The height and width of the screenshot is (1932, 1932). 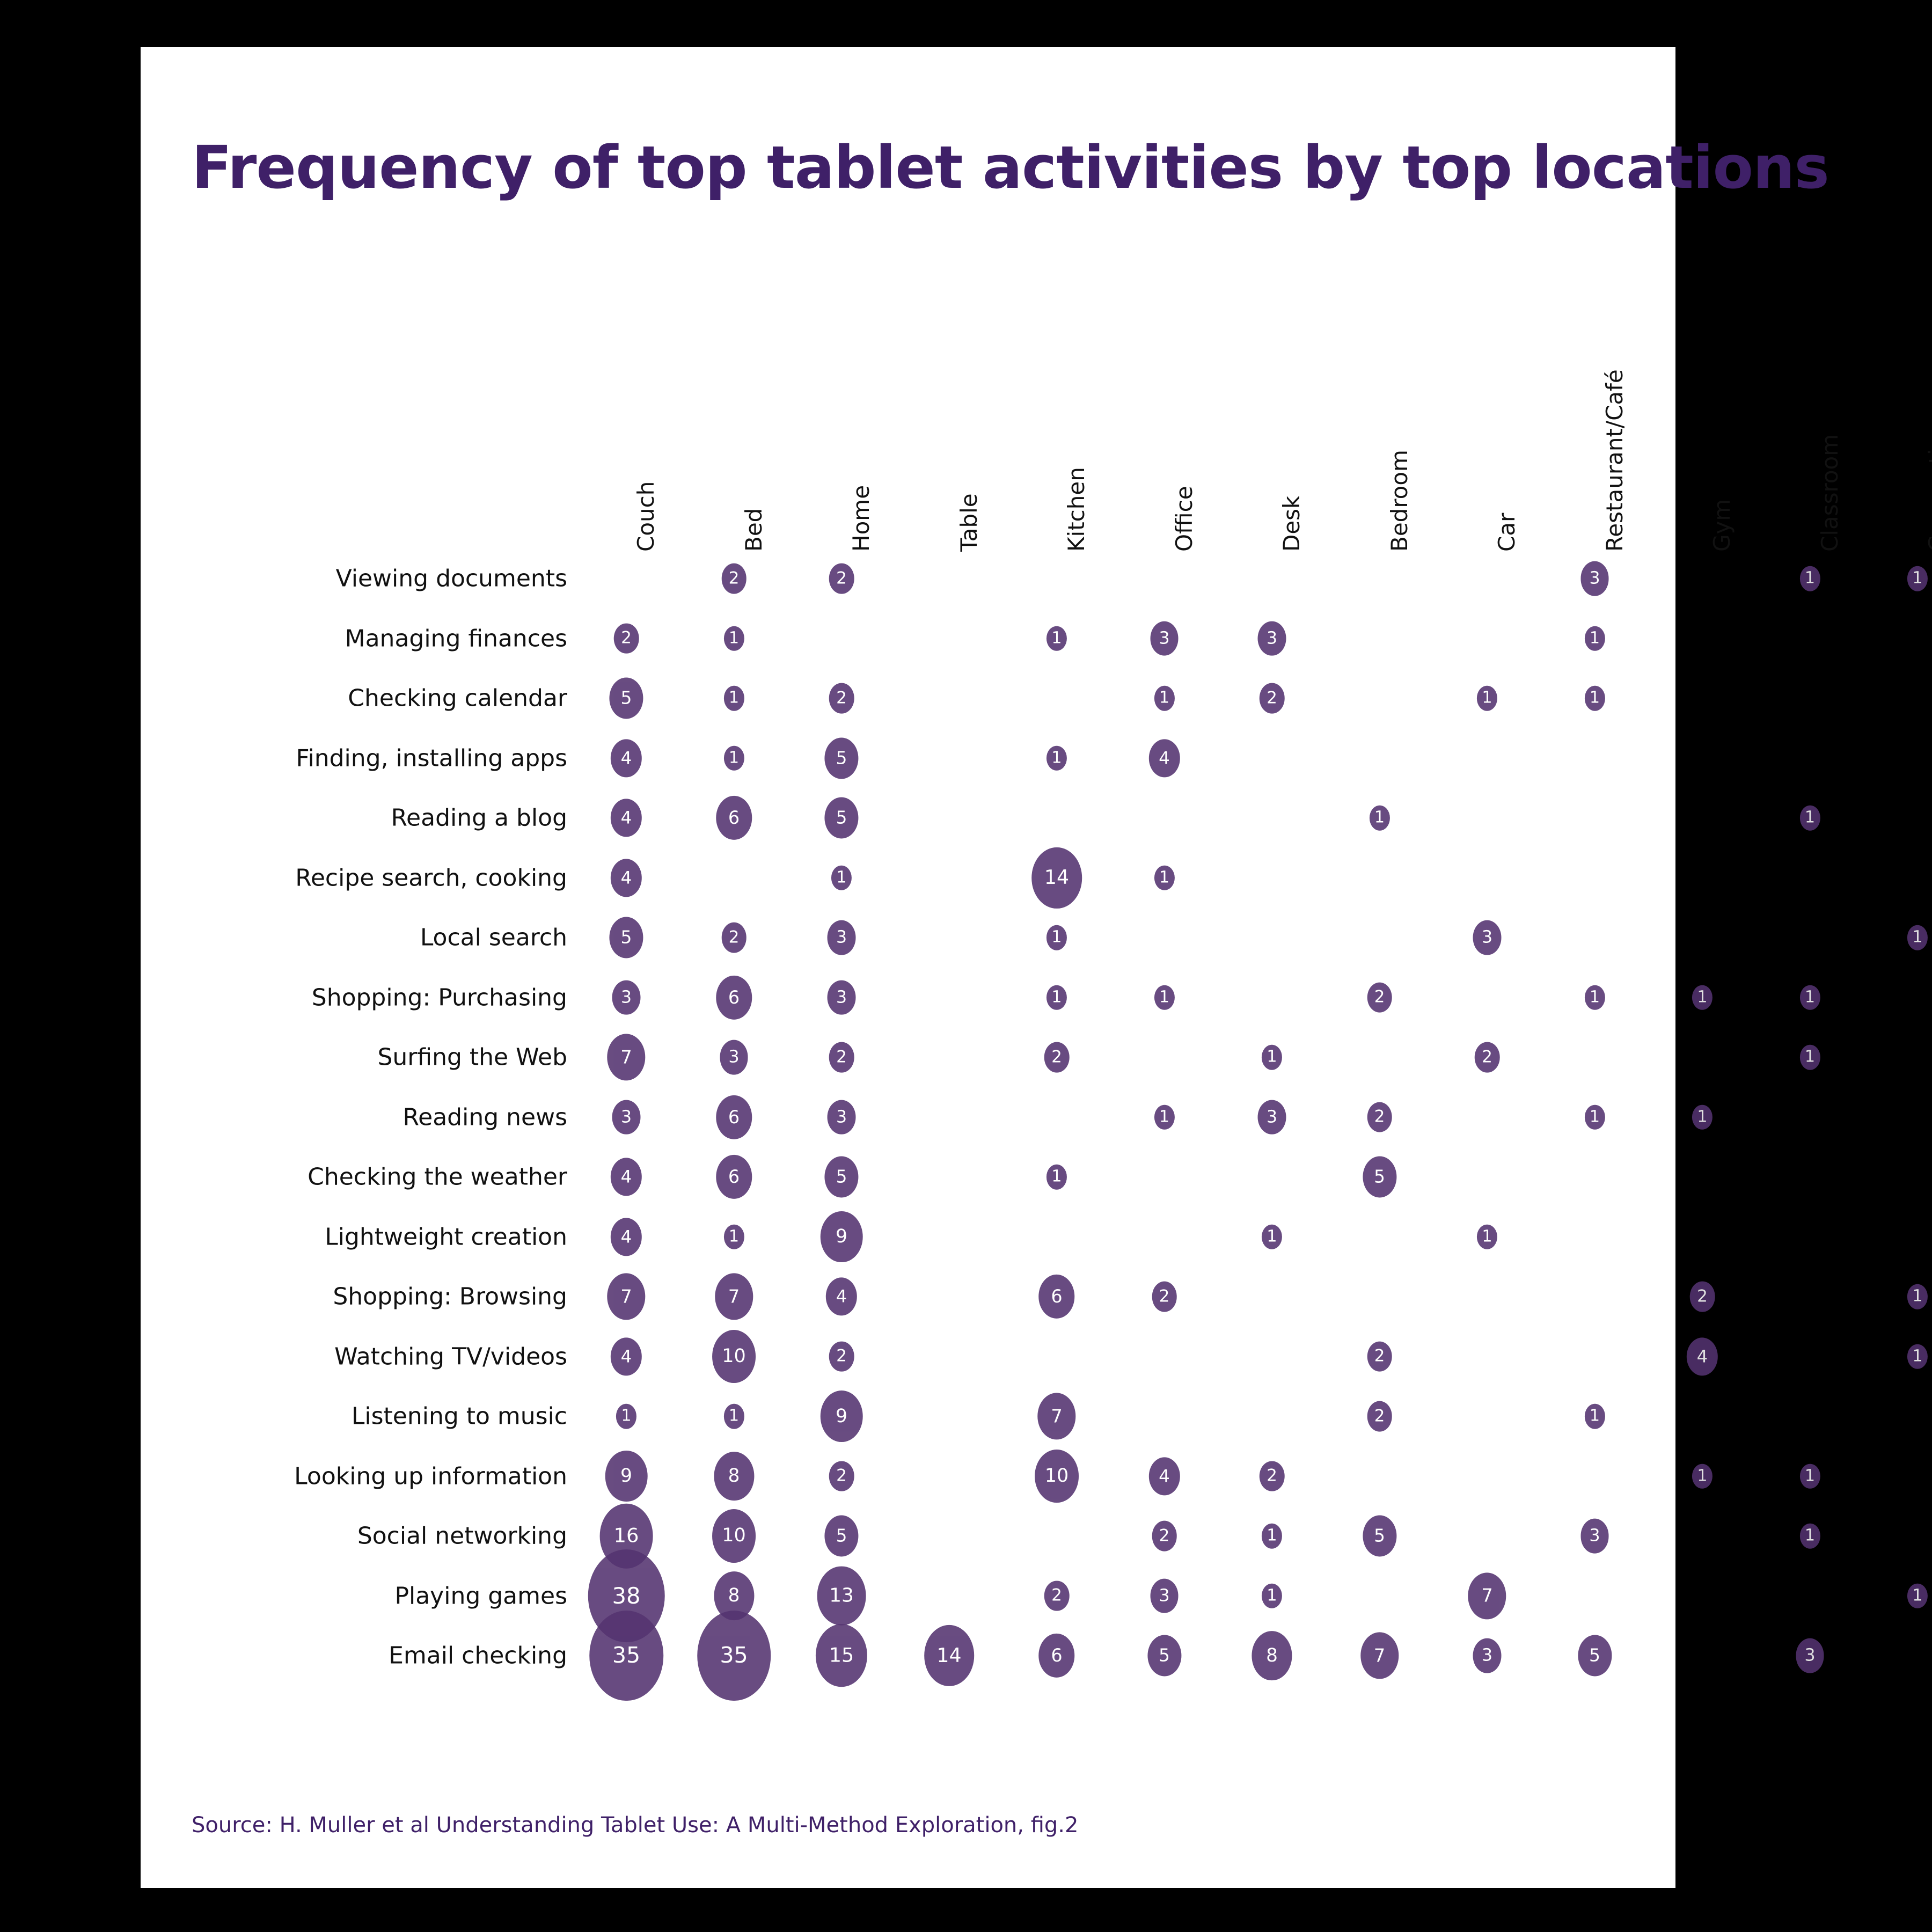 I want to click on bubble-value: 15, so click(x=841, y=1655).